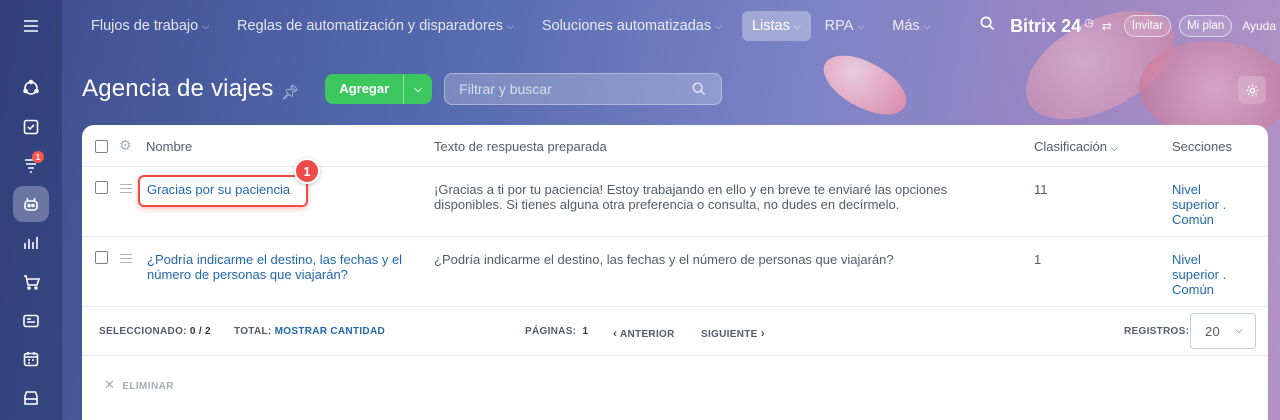 The width and height of the screenshot is (1280, 420). What do you see at coordinates (31, 204) in the screenshot?
I see `automation-icon` at bounding box center [31, 204].